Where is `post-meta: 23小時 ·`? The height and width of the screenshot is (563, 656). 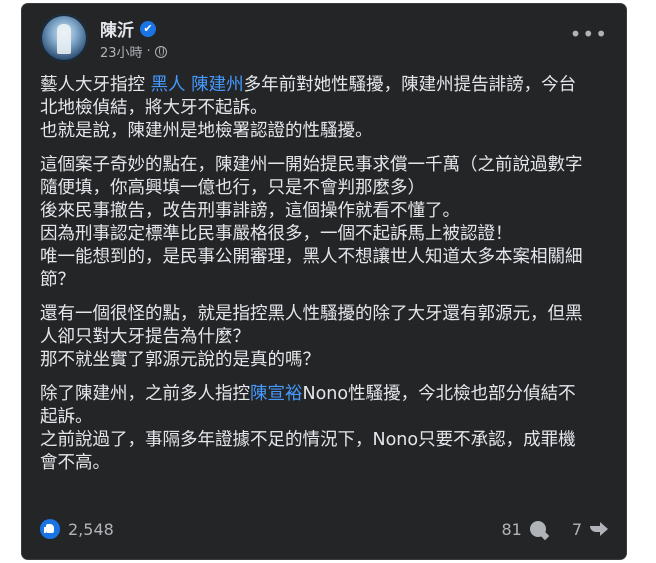 post-meta: 23小時 · is located at coordinates (133, 51).